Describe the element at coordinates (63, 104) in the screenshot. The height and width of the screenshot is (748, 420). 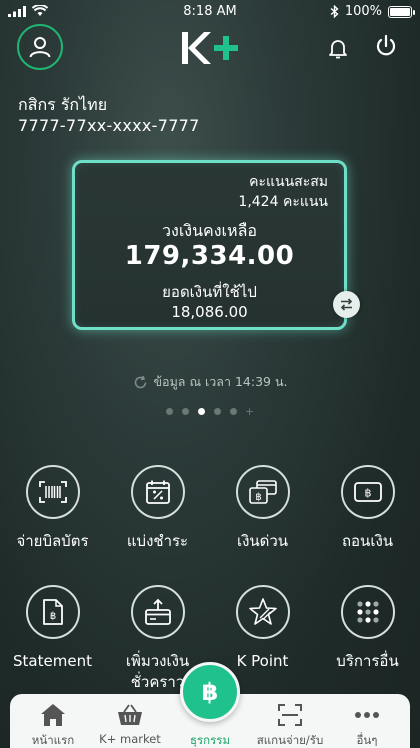
I see `user-name: กสิกร รักไทย` at that location.